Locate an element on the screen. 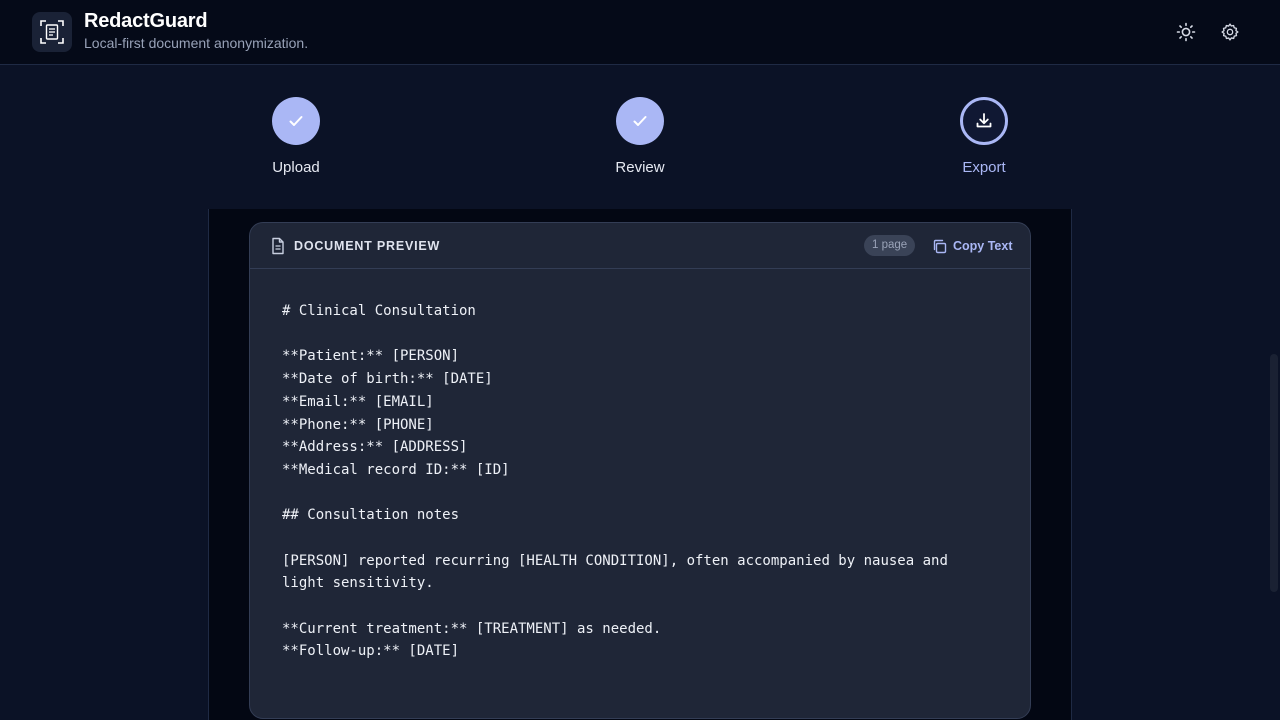 The height and width of the screenshot is (720, 1280). preview-title: DOCUMENT PREVIEW is located at coordinates (367, 246).